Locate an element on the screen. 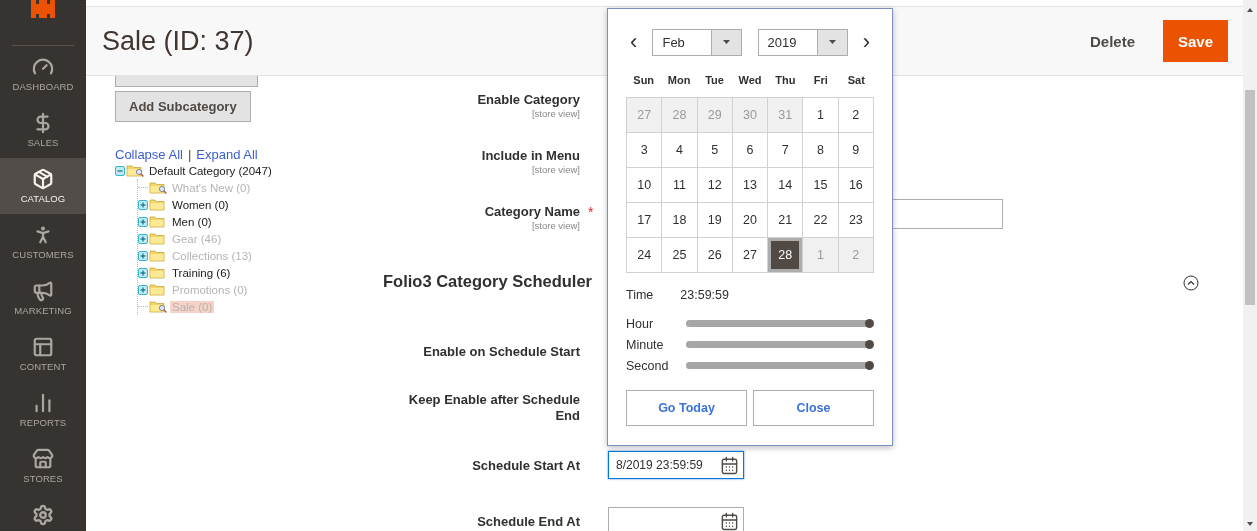  day-cell: 9 is located at coordinates (856, 150).